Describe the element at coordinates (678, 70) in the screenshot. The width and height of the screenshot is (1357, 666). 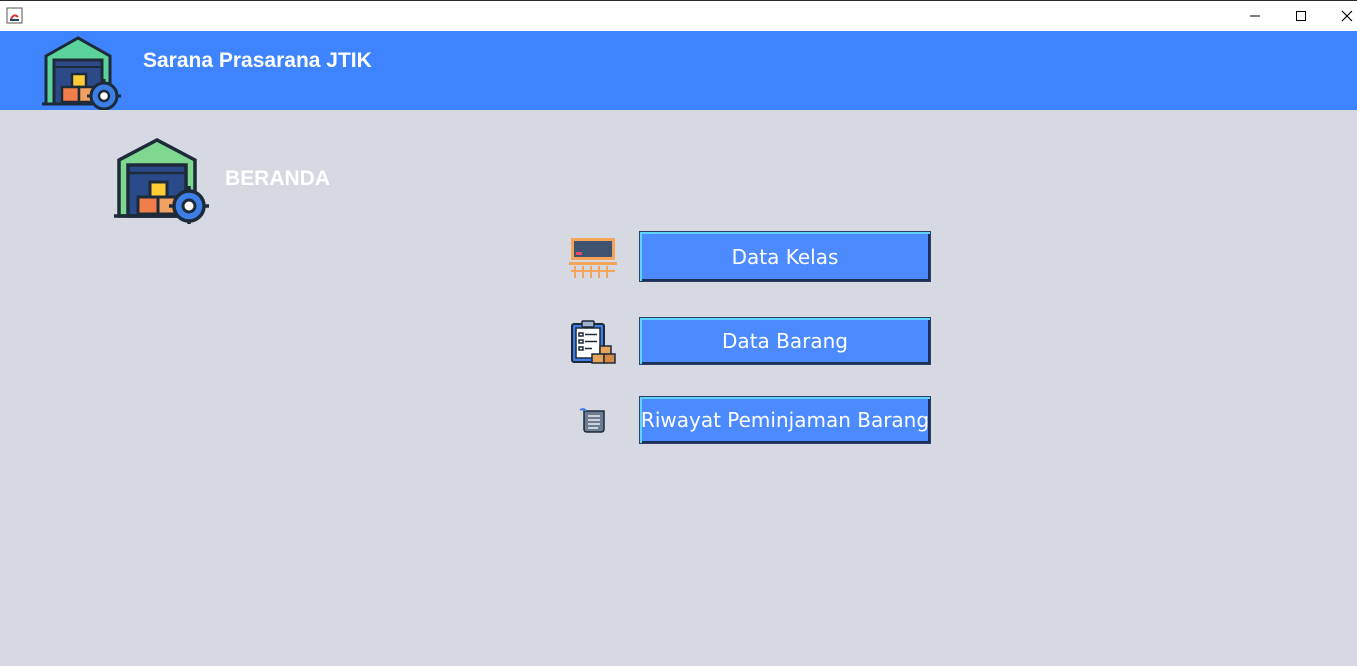
I see `app-header: Sarana Prasarana JTIK` at that location.